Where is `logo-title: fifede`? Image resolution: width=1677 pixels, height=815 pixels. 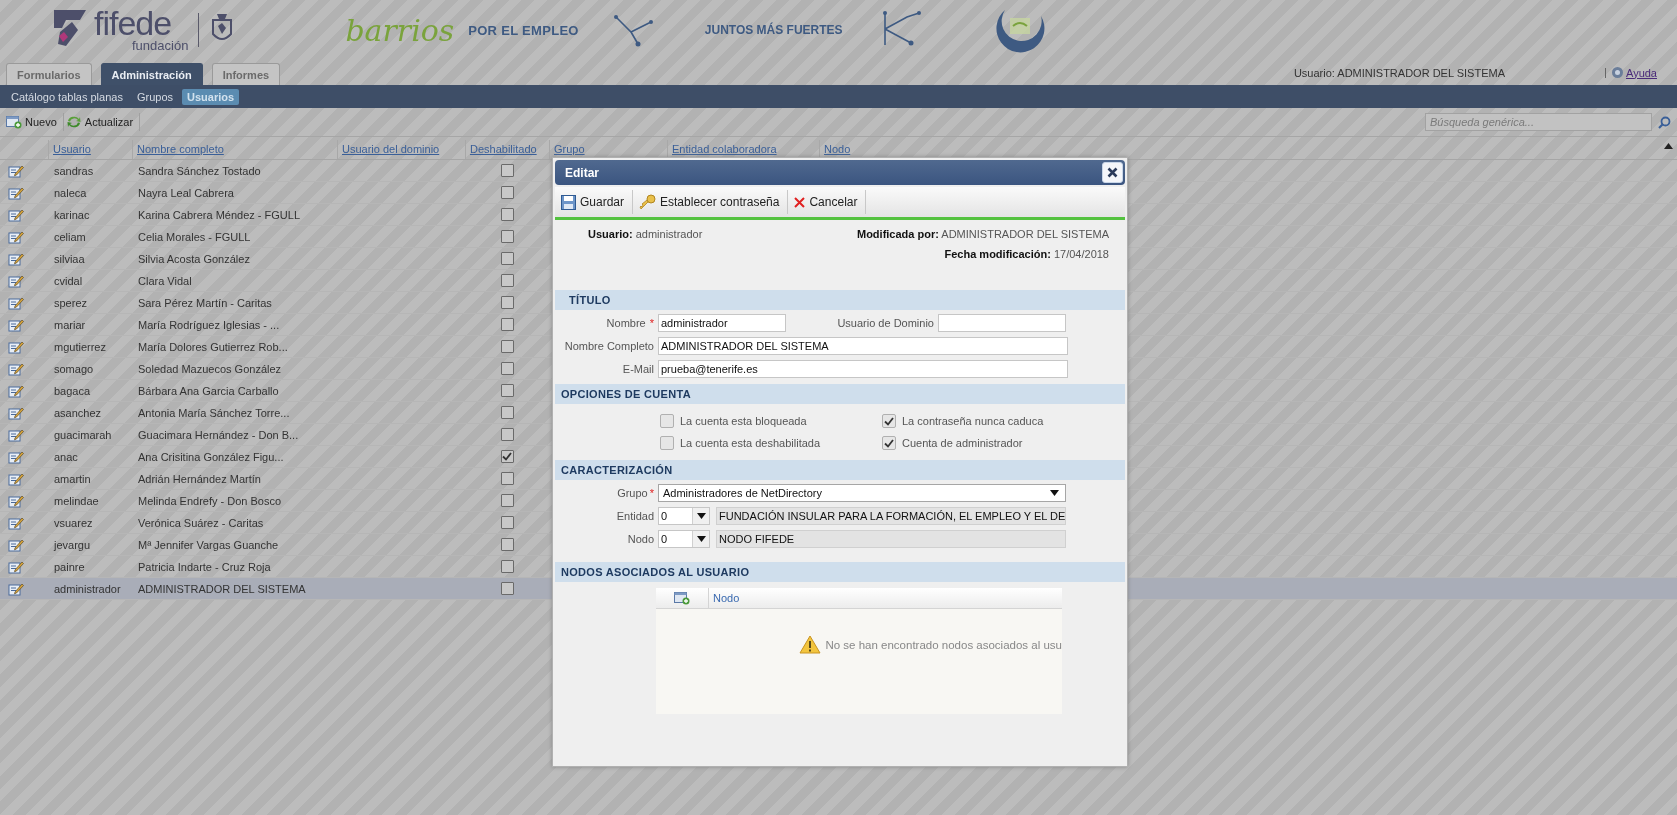 logo-title: fifede is located at coordinates (133, 22).